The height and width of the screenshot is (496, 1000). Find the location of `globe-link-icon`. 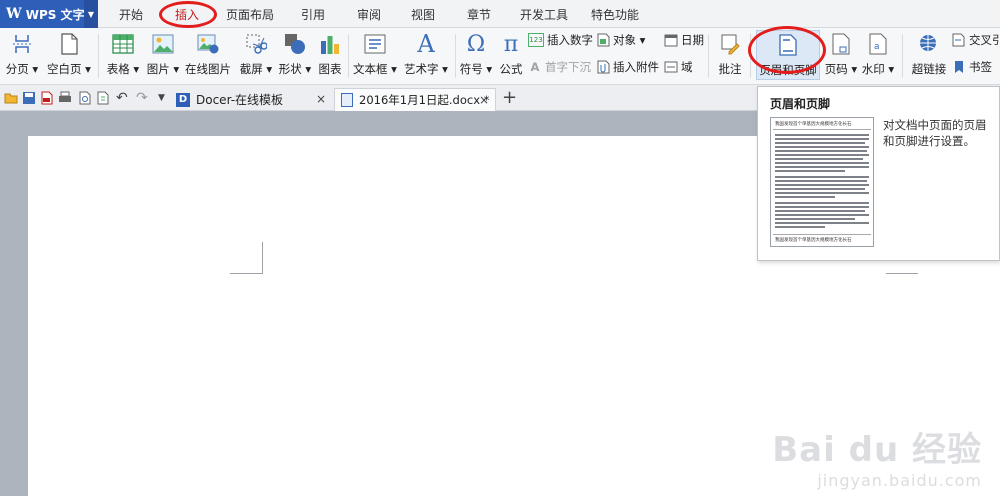

globe-link-icon is located at coordinates (929, 44).